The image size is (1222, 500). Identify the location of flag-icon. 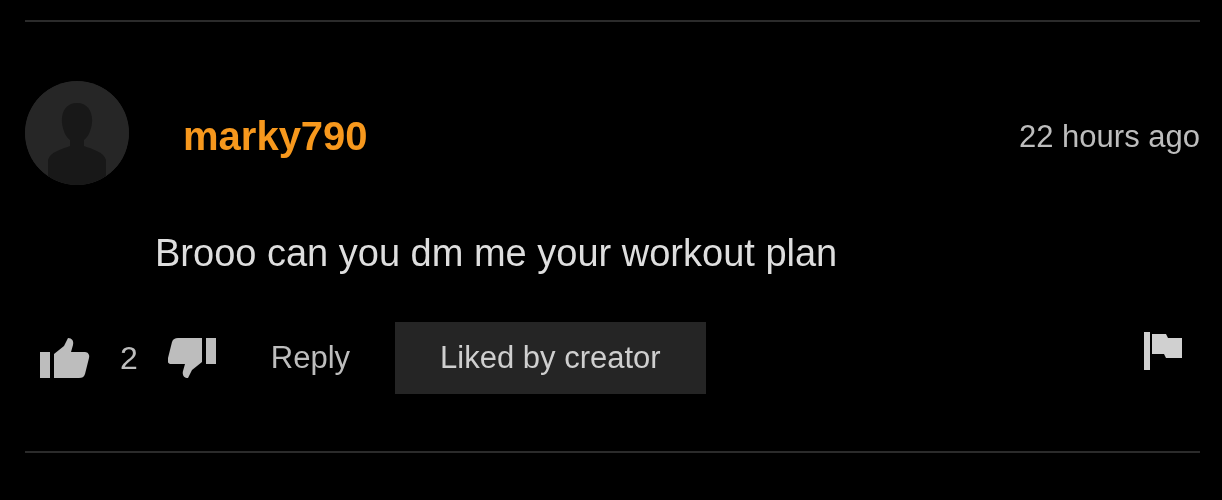
(1163, 351).